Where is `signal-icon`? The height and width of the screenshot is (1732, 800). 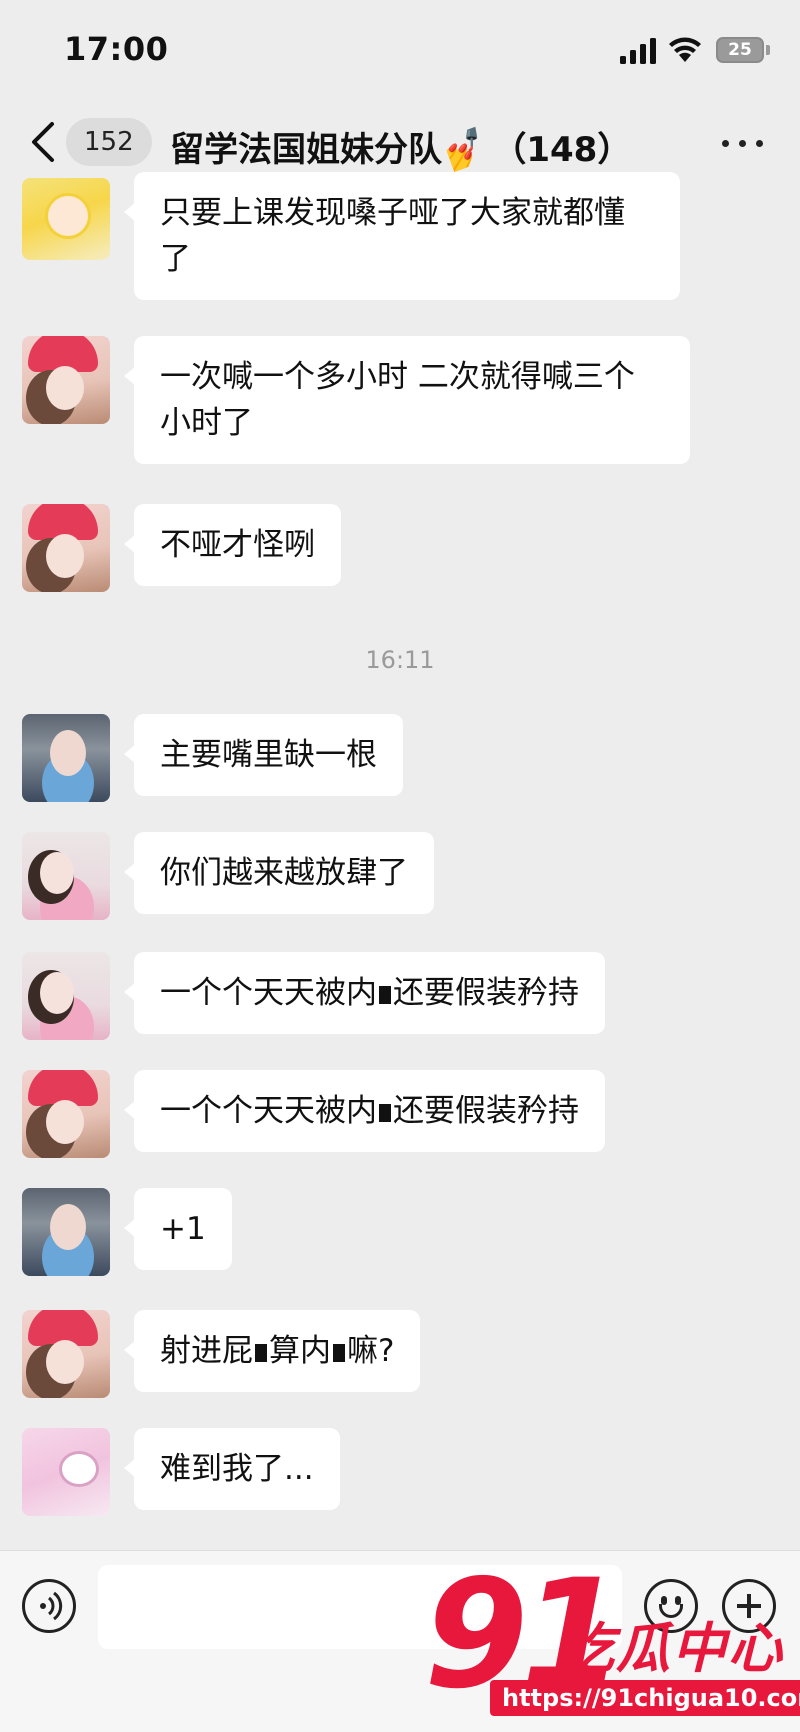
signal-icon is located at coordinates (638, 51).